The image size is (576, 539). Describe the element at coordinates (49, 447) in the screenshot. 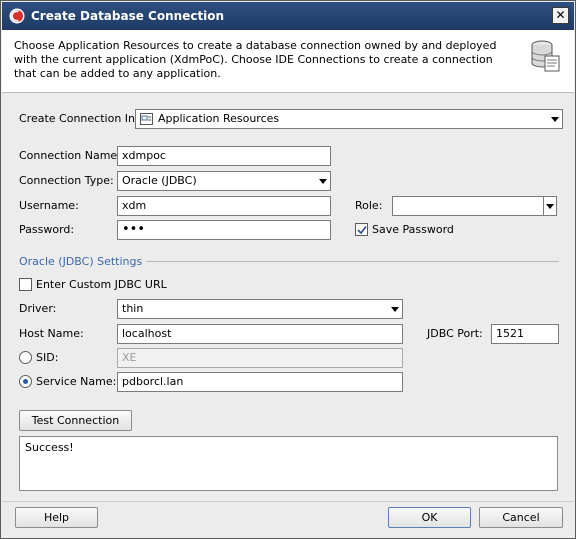

I see `connection-result-text: Success!` at that location.